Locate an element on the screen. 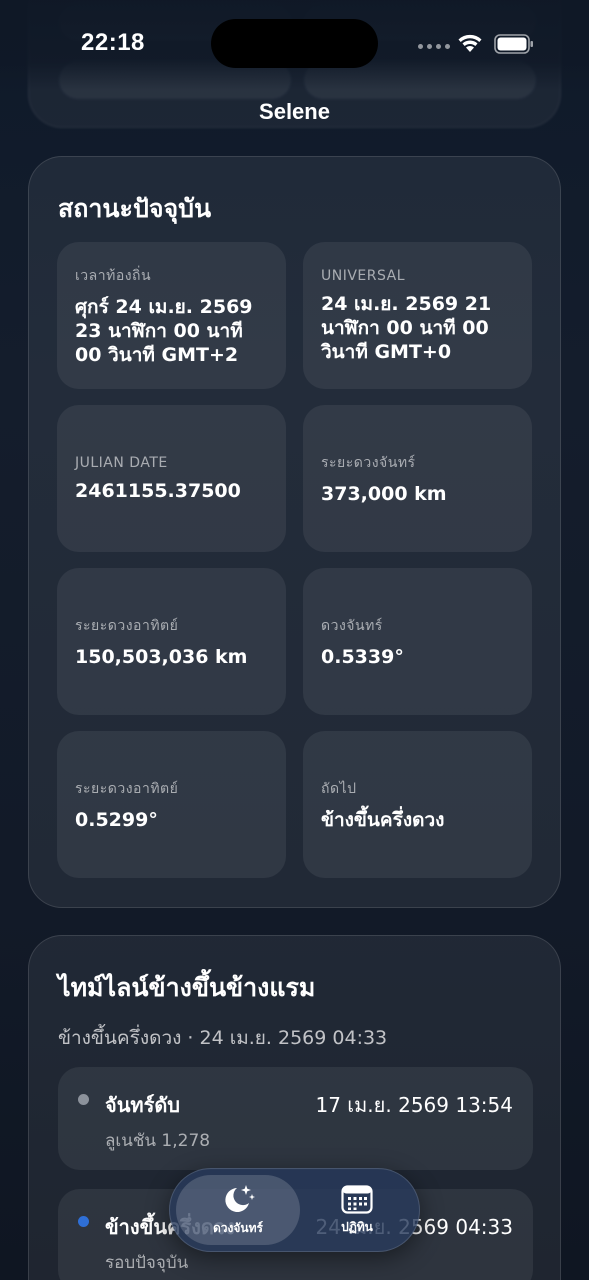 Image resolution: width=589 pixels, height=1280 pixels. event-subtitle: รอบปัจจุบัน is located at coordinates (147, 1263).